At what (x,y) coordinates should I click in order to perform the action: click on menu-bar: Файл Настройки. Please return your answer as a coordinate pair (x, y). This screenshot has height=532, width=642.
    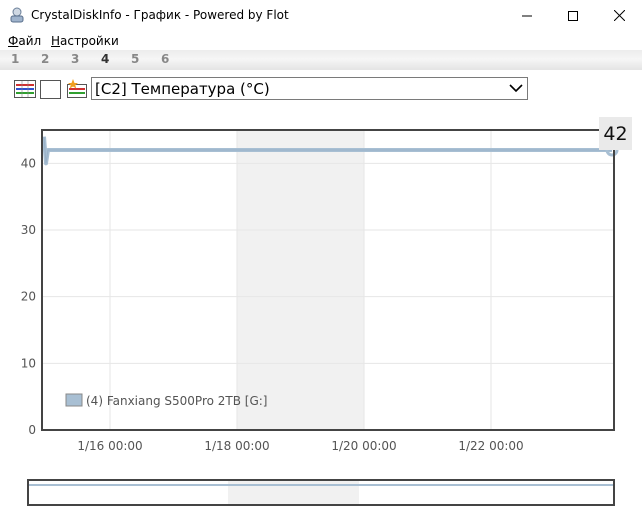
    Looking at the image, I should click on (321, 40).